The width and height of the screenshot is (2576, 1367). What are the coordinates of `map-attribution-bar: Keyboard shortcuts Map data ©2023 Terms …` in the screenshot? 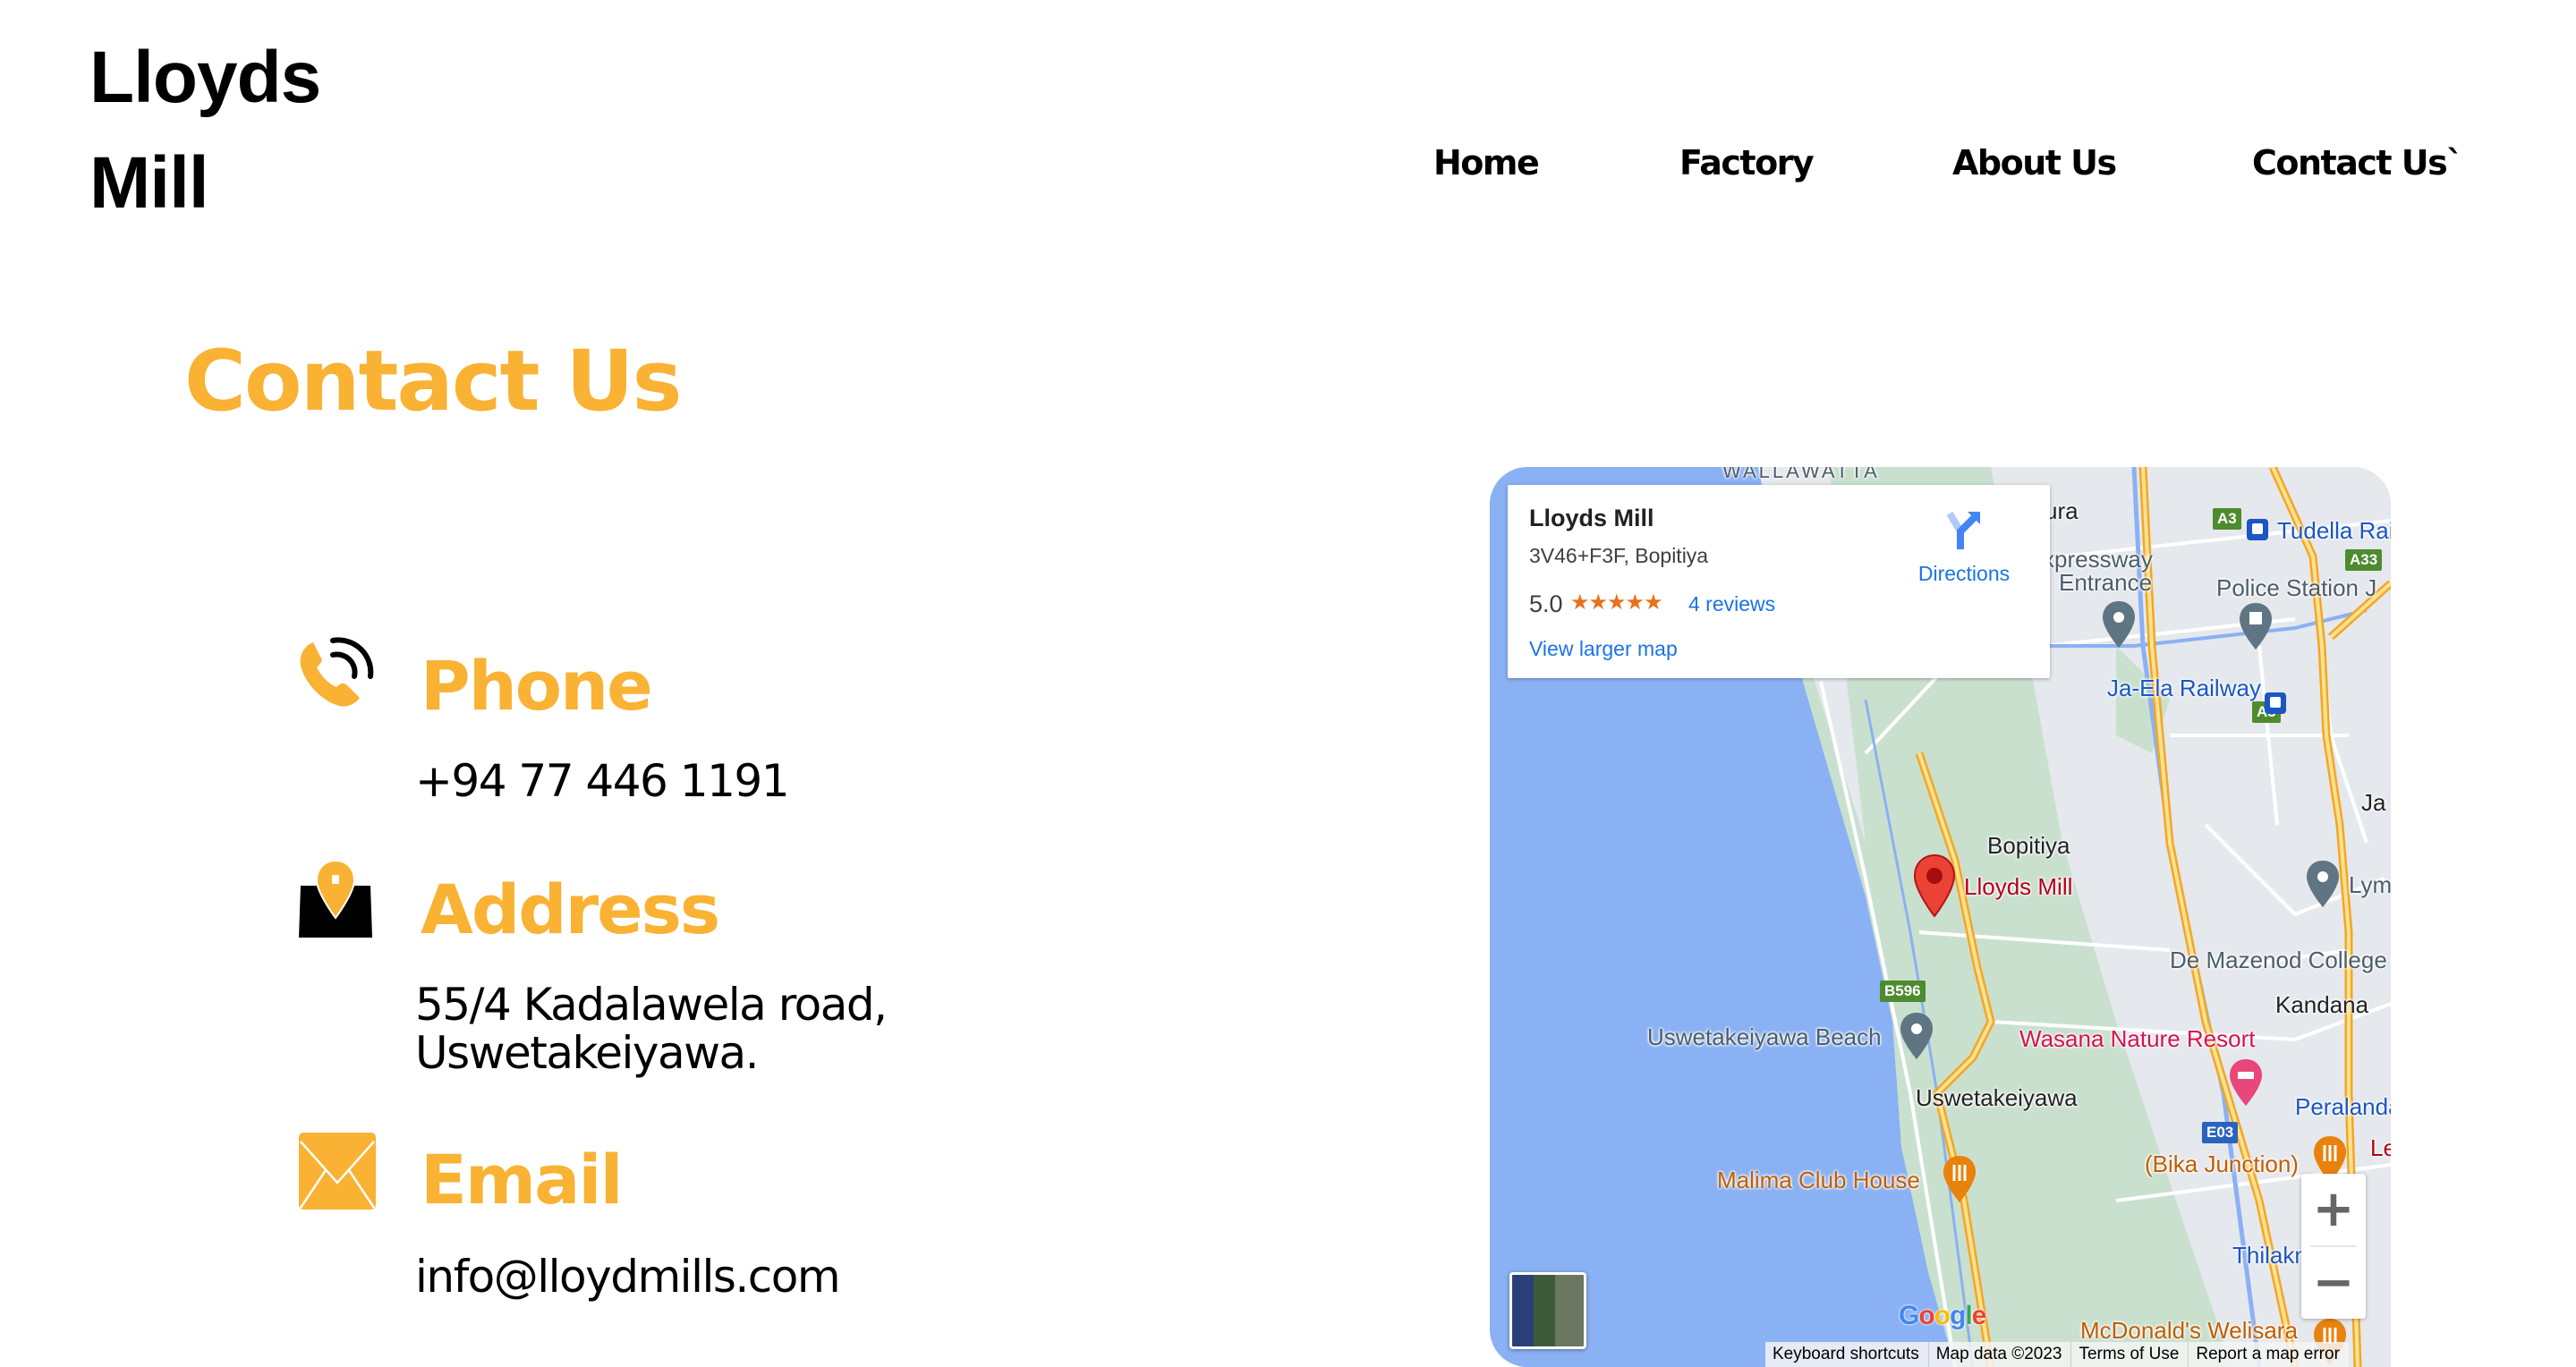 It's located at (2057, 1354).